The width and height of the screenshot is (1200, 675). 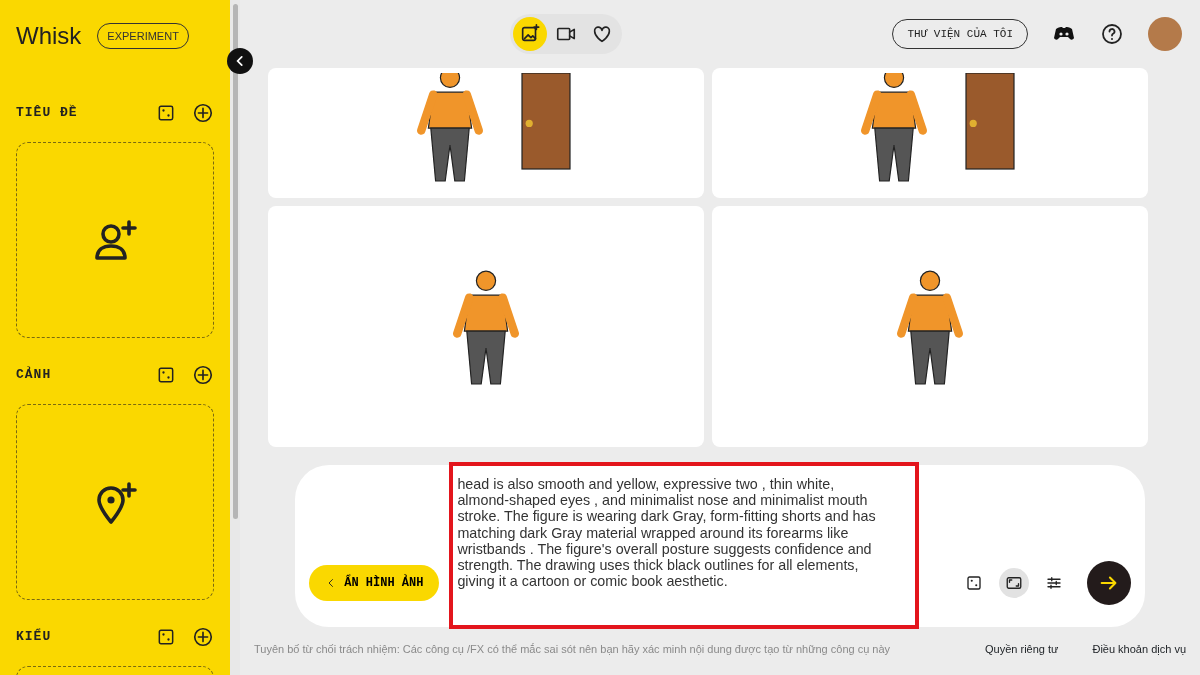 I want to click on scrollbar-thumb, so click(x=235, y=261).